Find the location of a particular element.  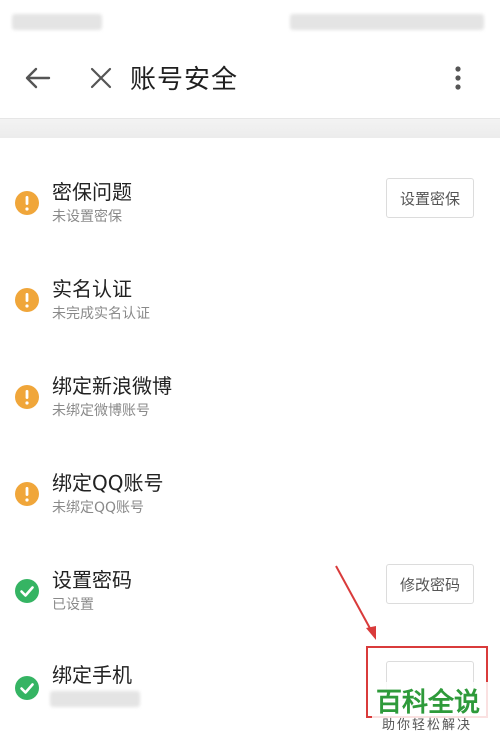

security-item-qq: 绑定QQ账号 未绑定QQ账号 is located at coordinates (250, 499).